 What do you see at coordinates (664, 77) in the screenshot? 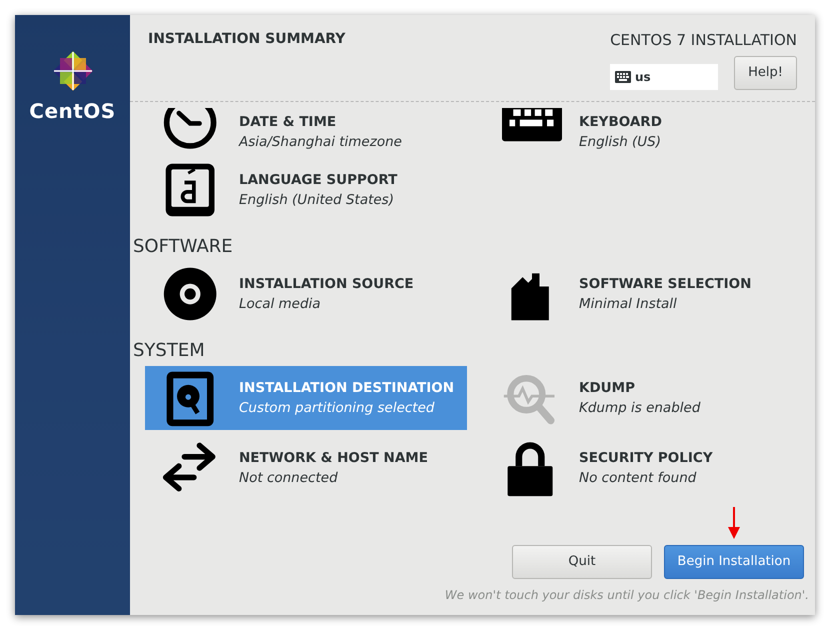
I see `keyboard-layout-field: us` at bounding box center [664, 77].